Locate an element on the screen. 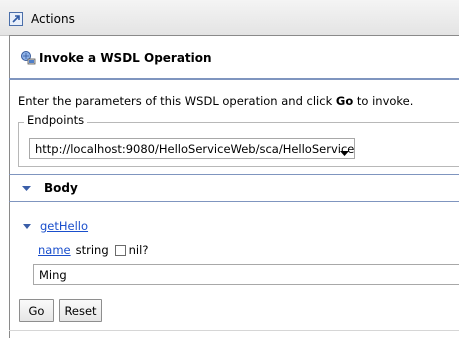  content-border-left is located at coordinates (9, 186).